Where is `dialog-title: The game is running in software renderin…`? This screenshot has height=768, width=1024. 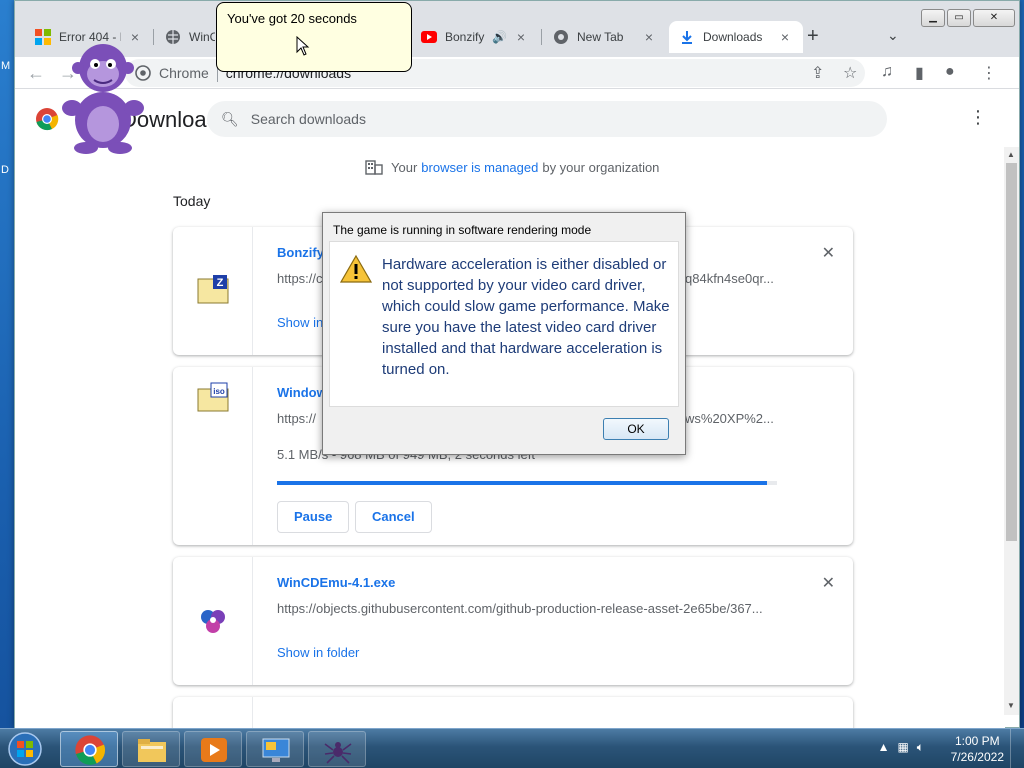 dialog-title: The game is running in software renderin… is located at coordinates (462, 230).